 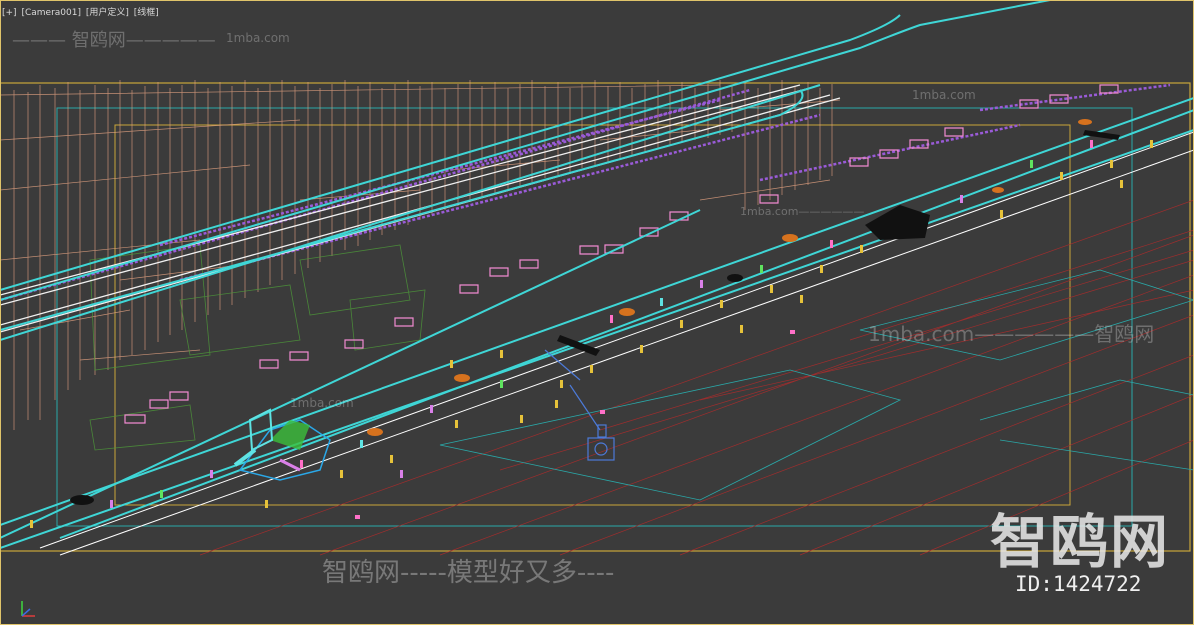 What do you see at coordinates (322, 403) in the screenshot?
I see `watermark-mid-4: 1mba.com` at bounding box center [322, 403].